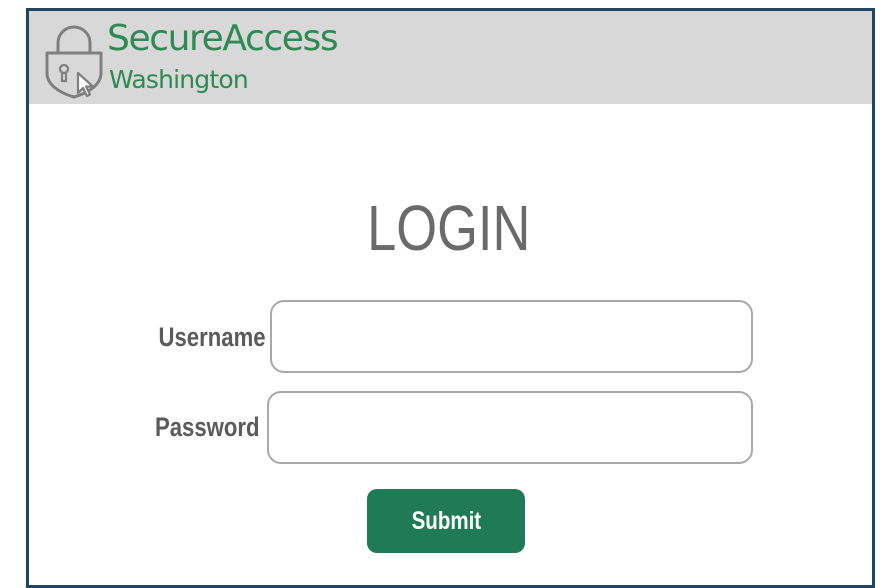 Image resolution: width=885 pixels, height=588 pixels. I want to click on padlock-shield-cursor-icon, so click(74, 62).